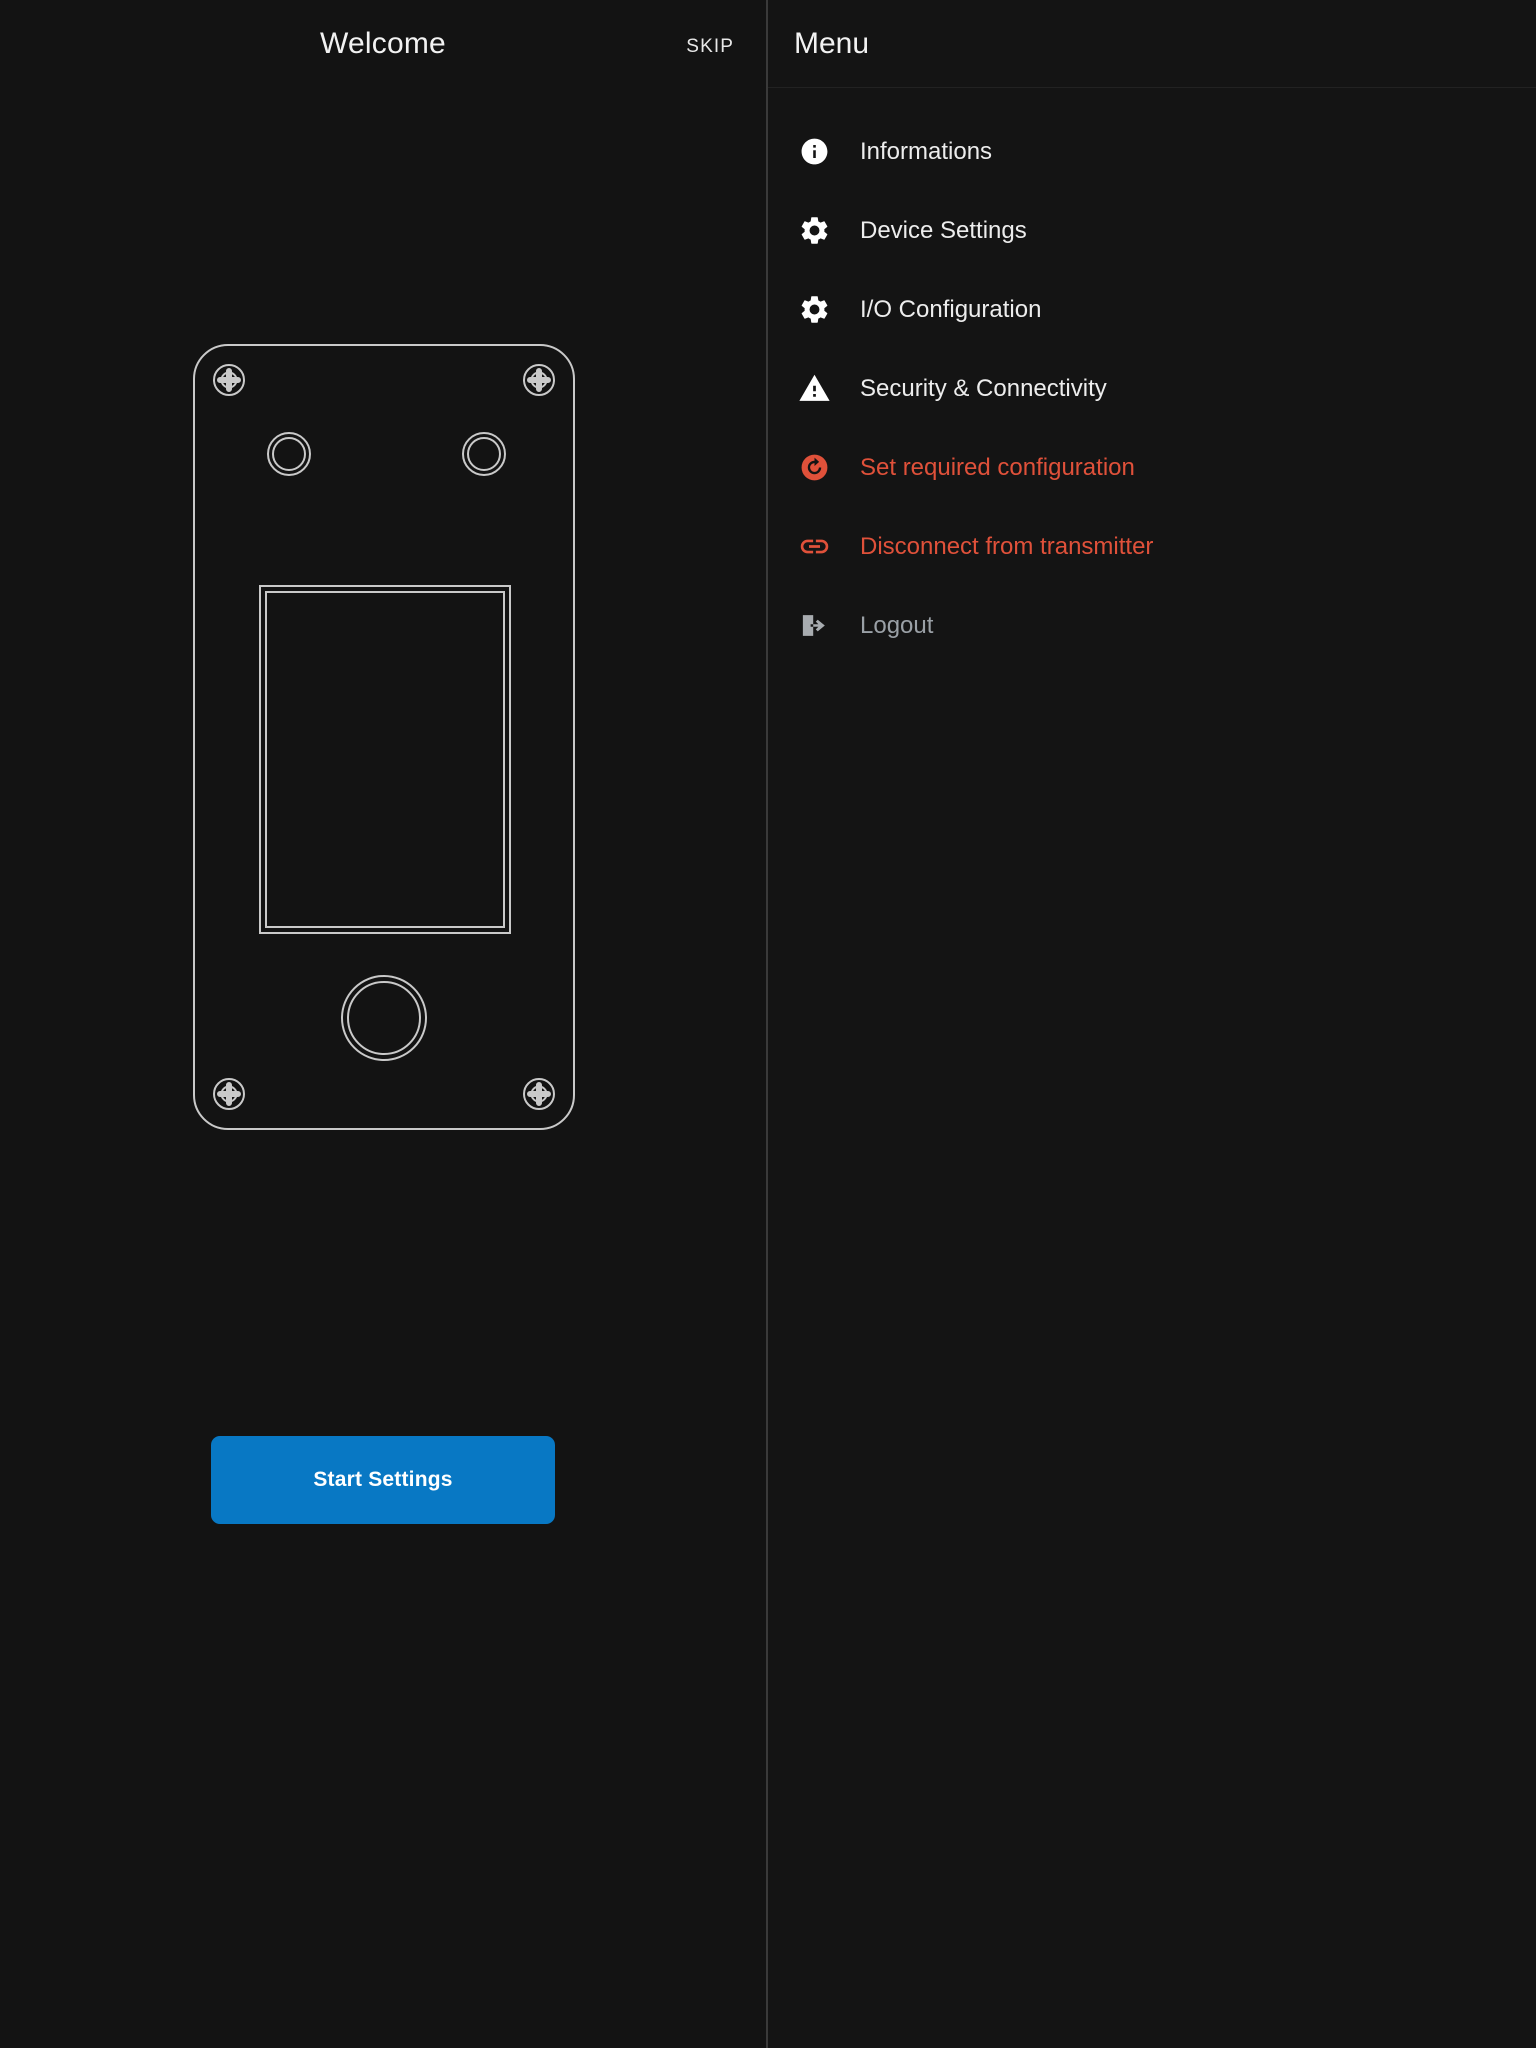 Image resolution: width=1536 pixels, height=2048 pixels. I want to click on device-illustration, so click(384, 737).